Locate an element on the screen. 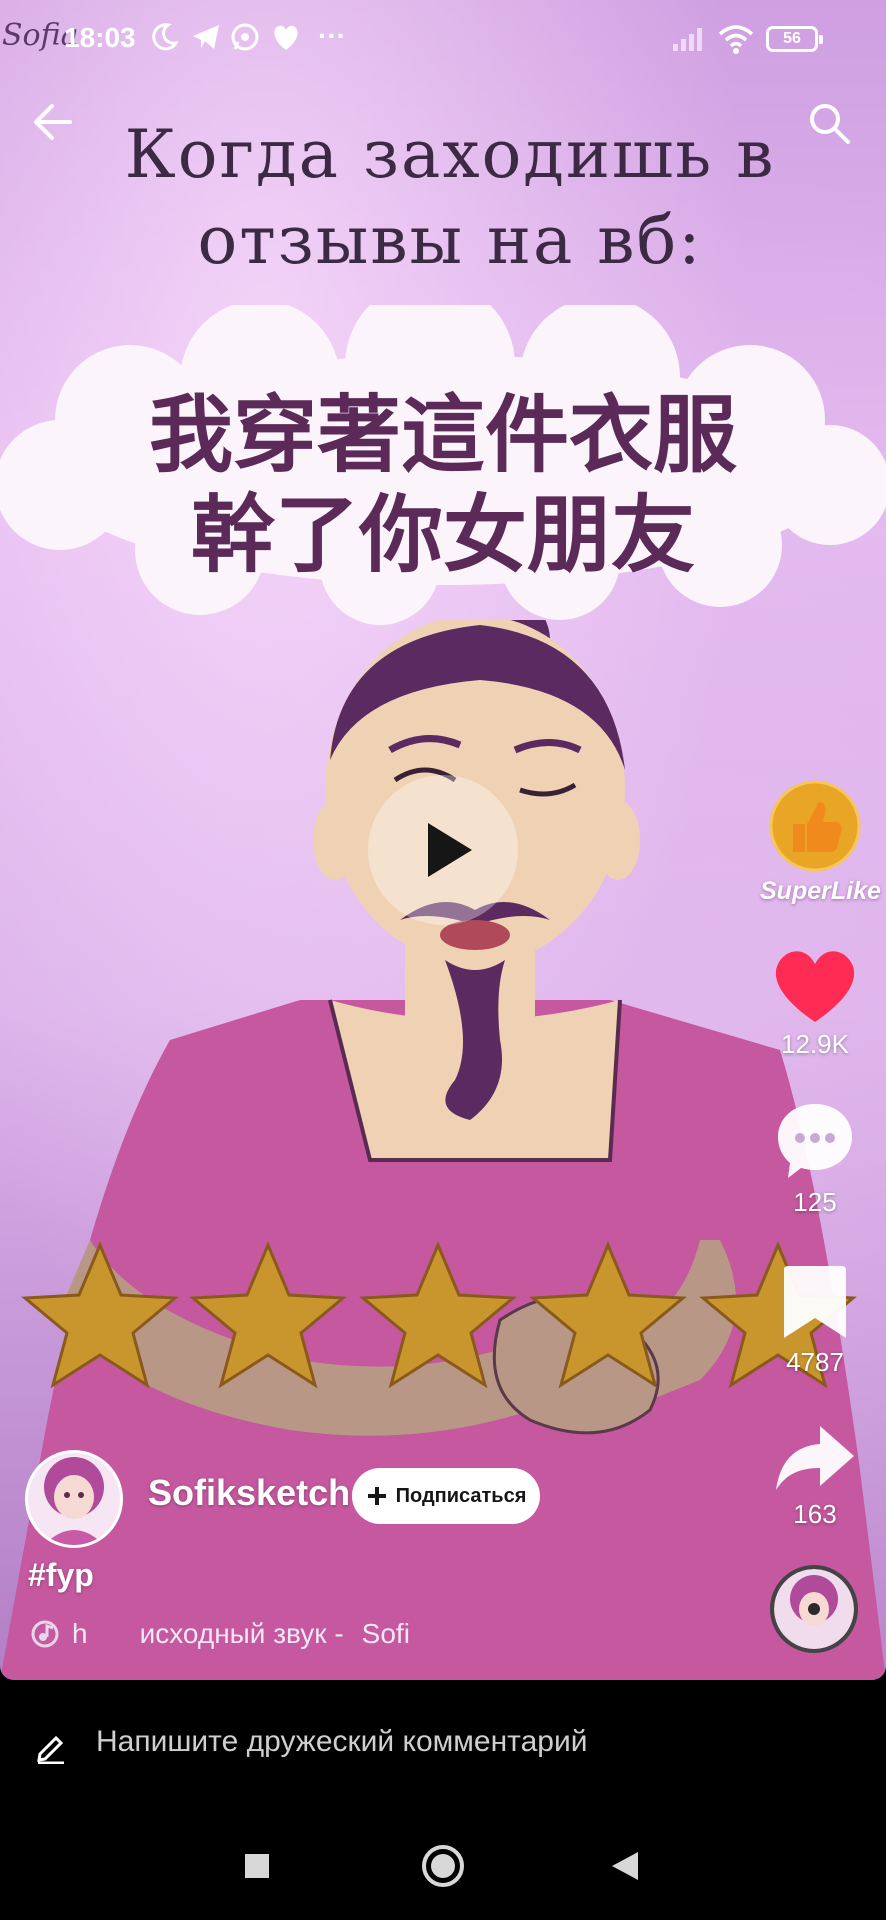 Image resolution: width=886 pixels, height=1920 pixels. more-notifications-icon: ··· is located at coordinates (332, 35).